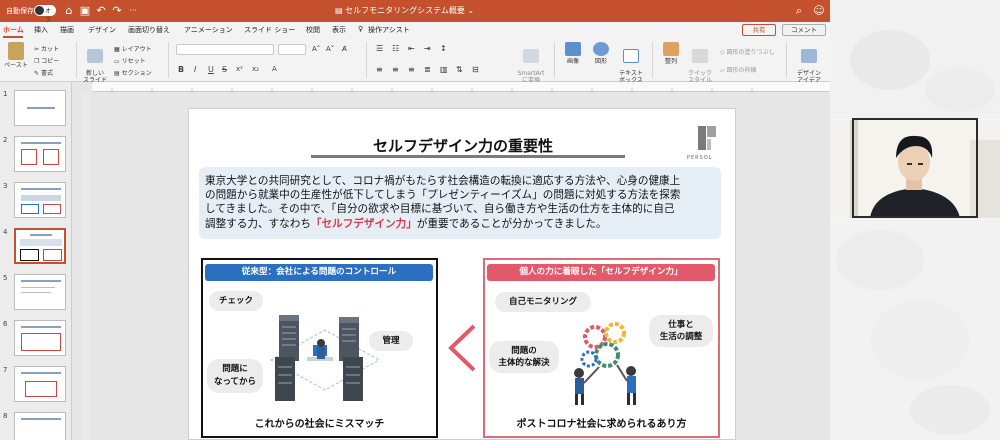 Image resolution: width=1000 pixels, height=440 pixels. What do you see at coordinates (339, 30) in the screenshot?
I see `tab-view: 表示` at bounding box center [339, 30].